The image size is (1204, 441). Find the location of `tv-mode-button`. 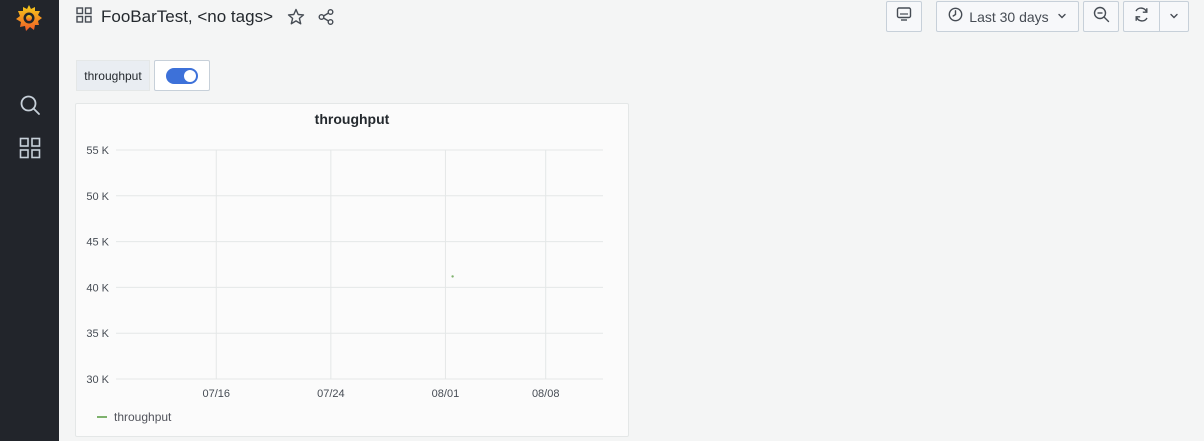

tv-mode-button is located at coordinates (904, 16).